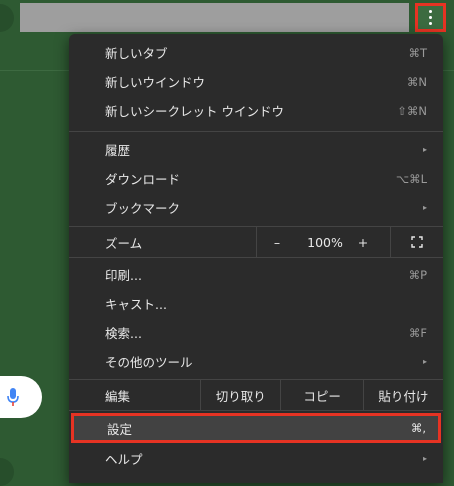  Describe the element at coordinates (417, 52) in the screenshot. I see `shortcut-label: ⌘T` at that location.